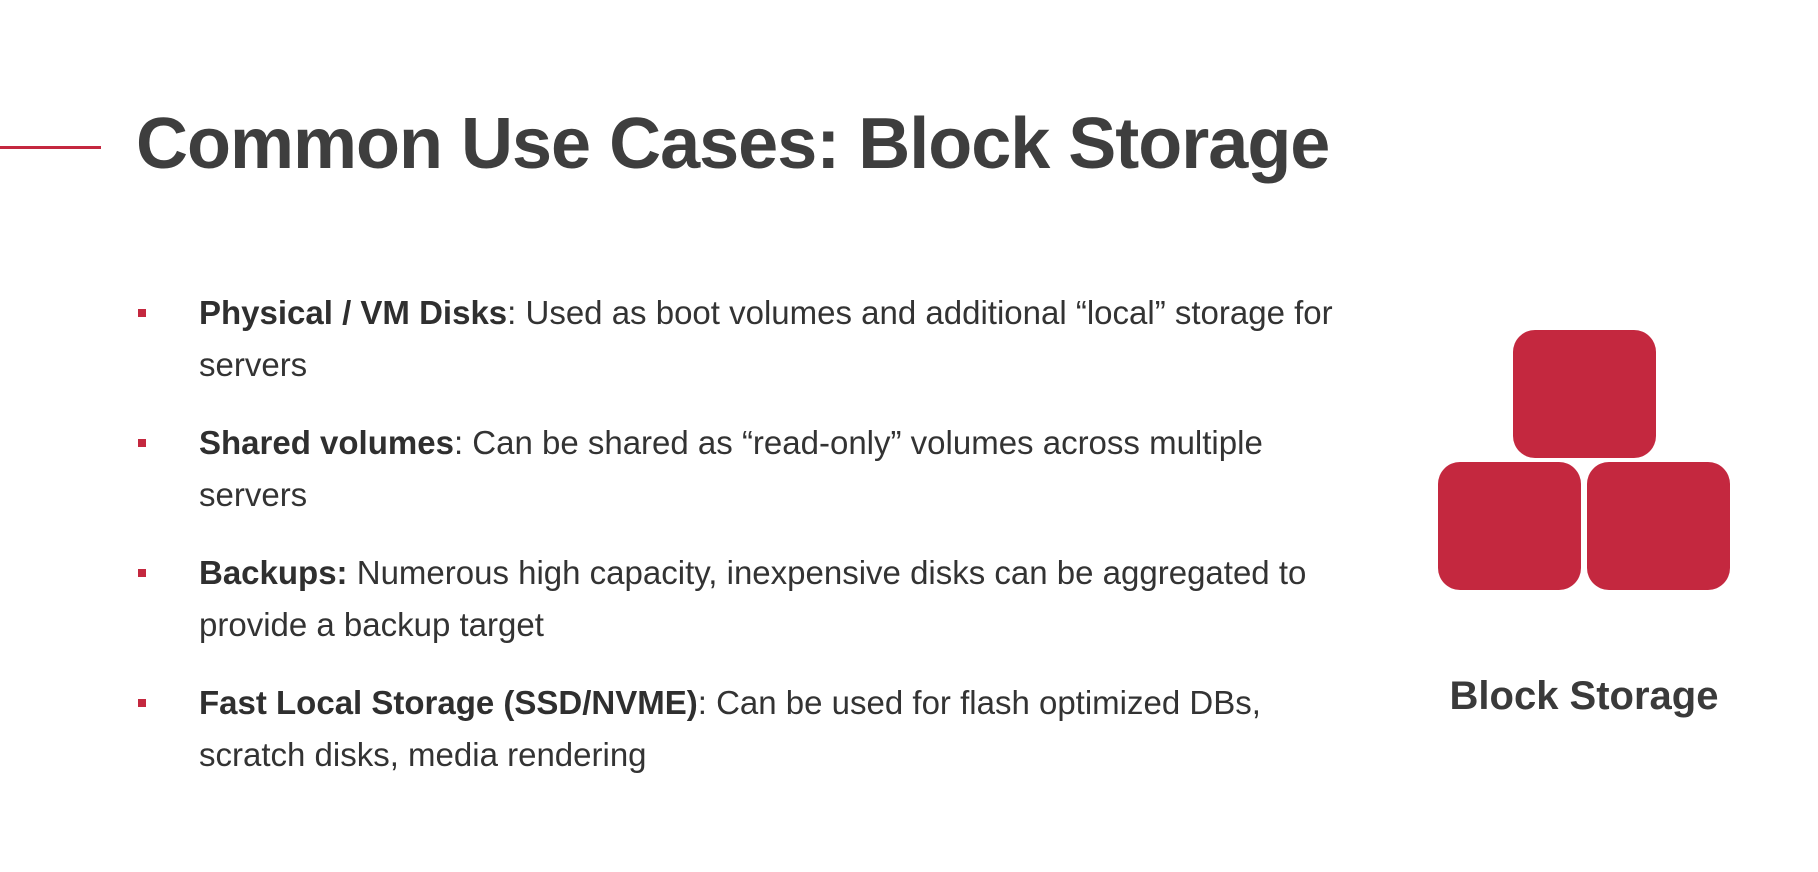 The image size is (1818, 872). Describe the element at coordinates (448, 702) in the screenshot. I see `bullet-term: Fast Local Storage (SSD/NVME)` at that location.